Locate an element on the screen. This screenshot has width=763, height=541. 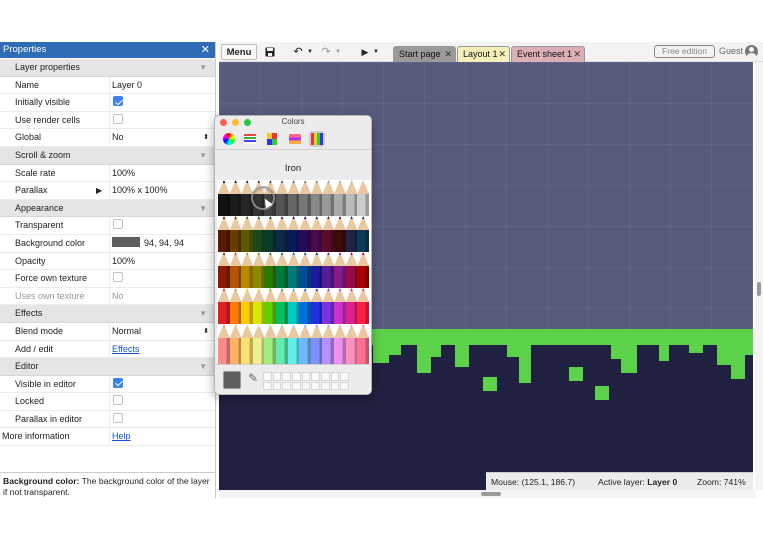
menu-button: Menu is located at coordinates (239, 52).